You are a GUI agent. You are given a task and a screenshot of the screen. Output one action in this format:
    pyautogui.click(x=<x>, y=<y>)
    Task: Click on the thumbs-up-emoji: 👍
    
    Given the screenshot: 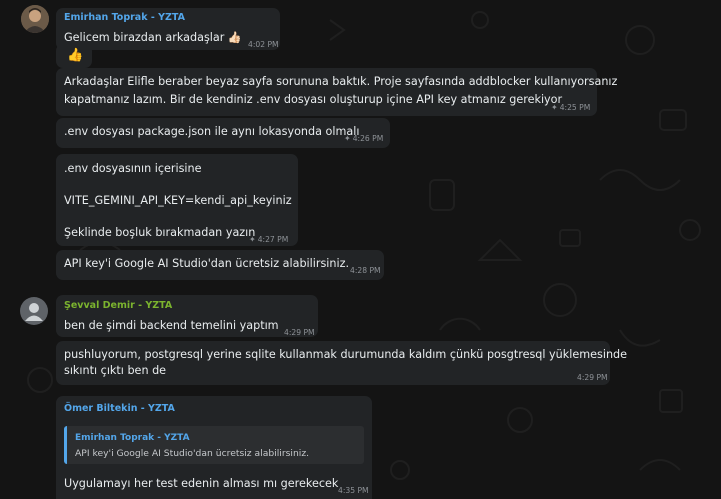 What is the action you would take?
    pyautogui.click(x=75, y=55)
    